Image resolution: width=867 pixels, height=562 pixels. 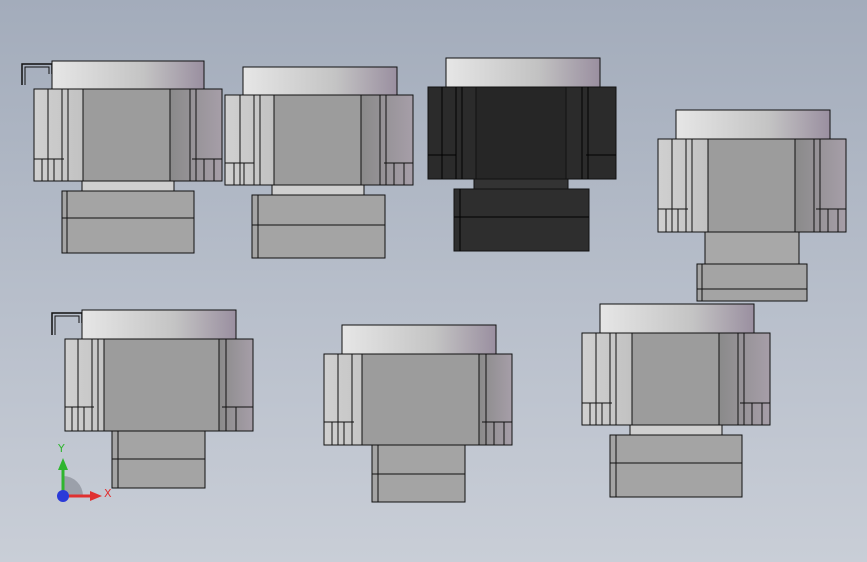 I want to click on z-axis-dot, so click(x=63, y=496).